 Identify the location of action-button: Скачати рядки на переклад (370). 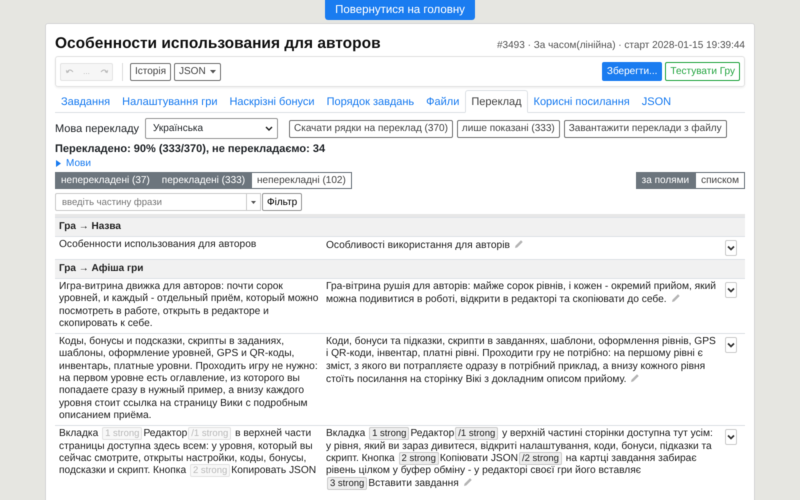
(371, 129).